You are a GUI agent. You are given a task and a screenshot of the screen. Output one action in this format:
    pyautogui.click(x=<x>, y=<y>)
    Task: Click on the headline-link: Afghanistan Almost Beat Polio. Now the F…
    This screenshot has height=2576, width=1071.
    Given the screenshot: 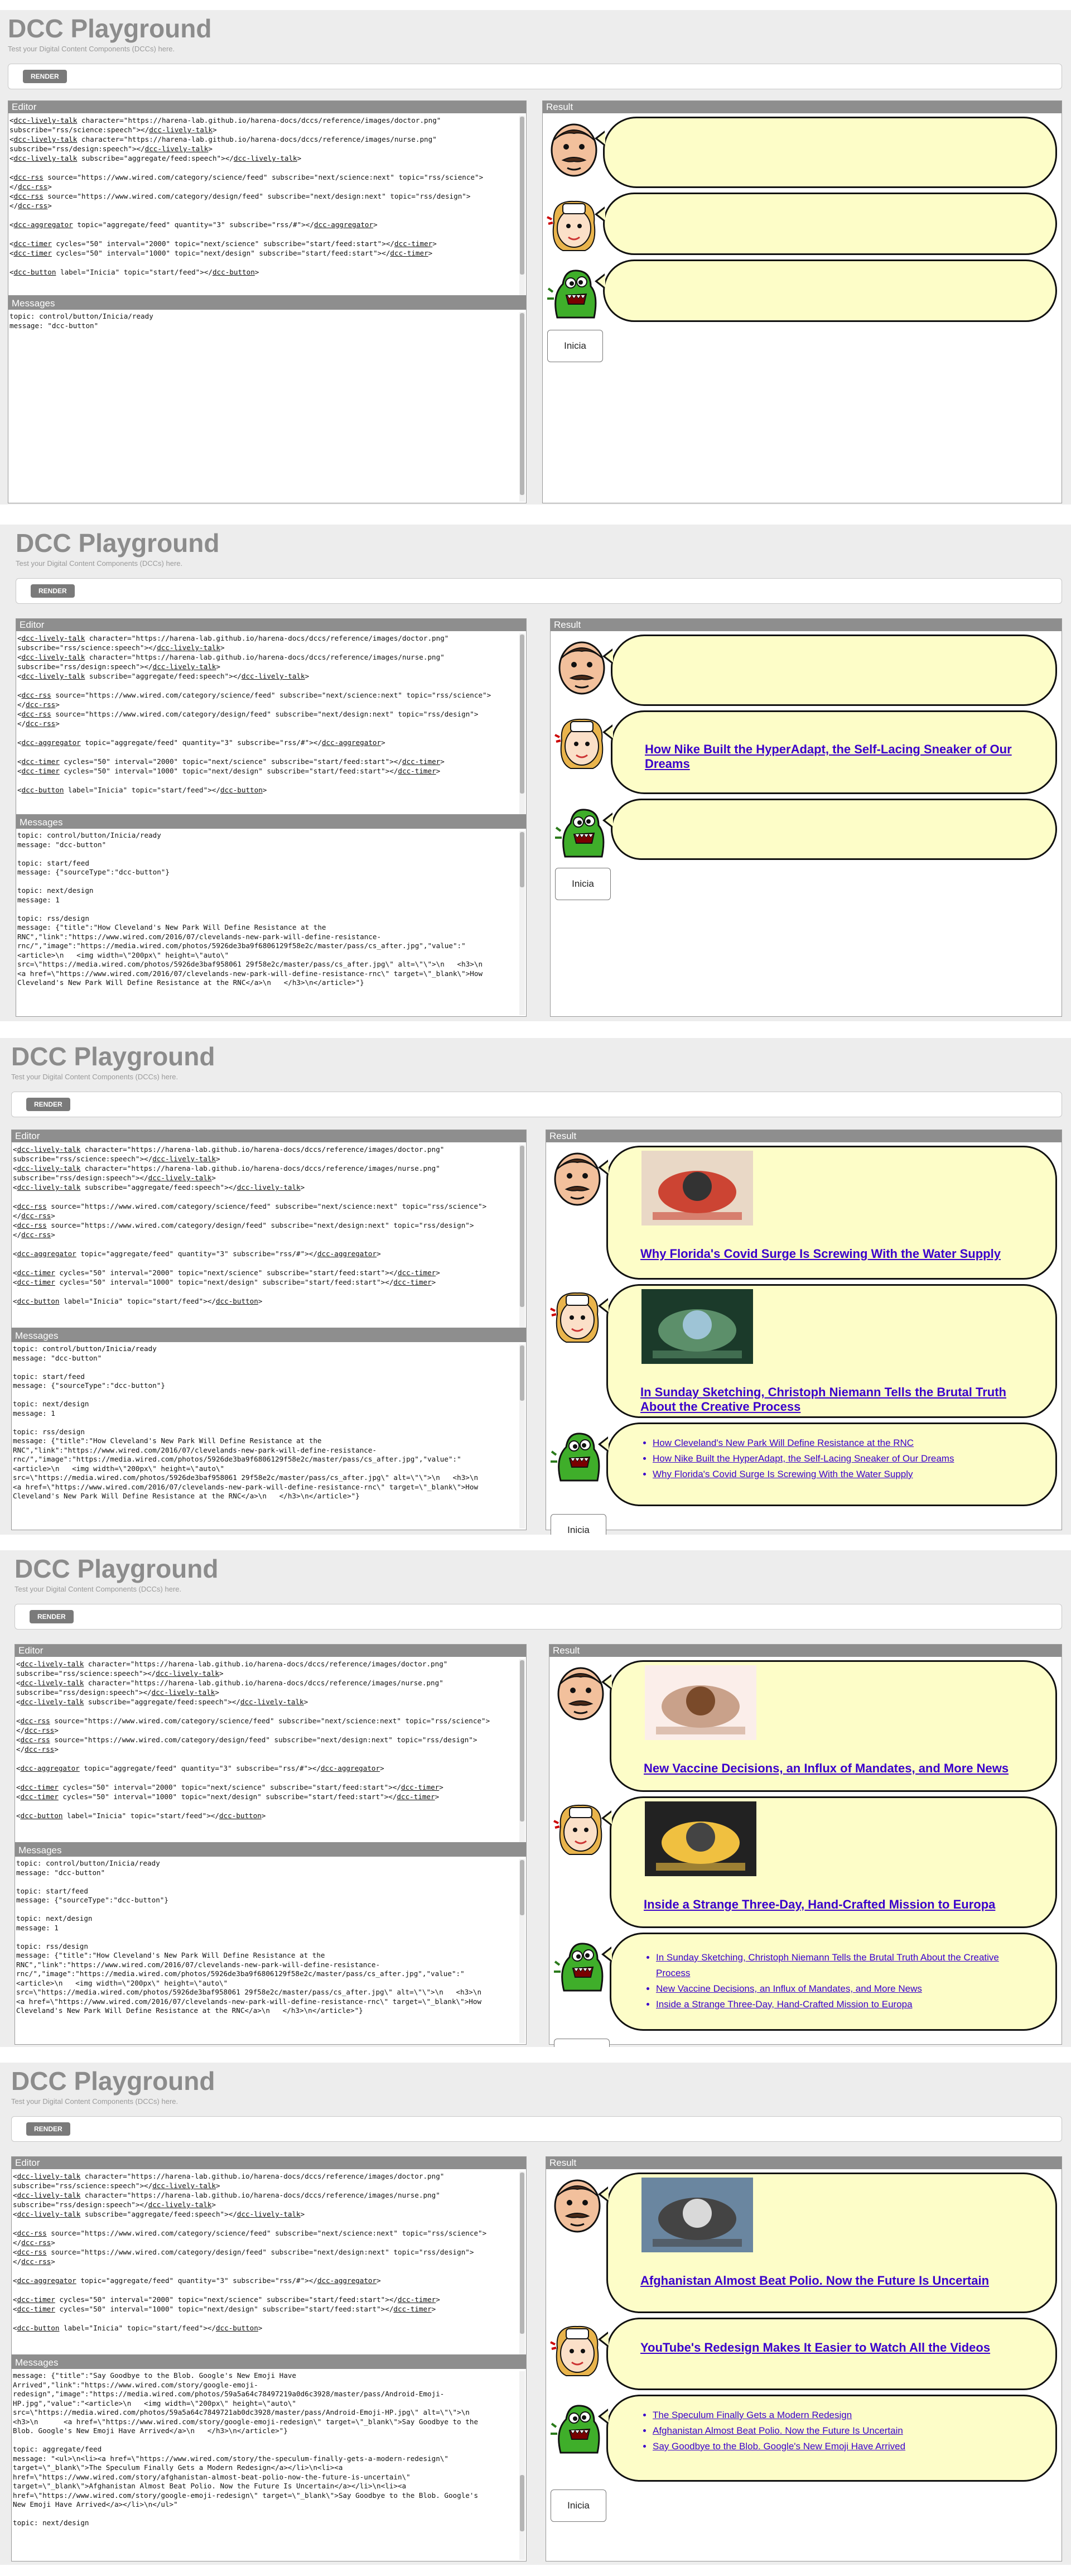 What is the action you would take?
    pyautogui.click(x=843, y=2431)
    